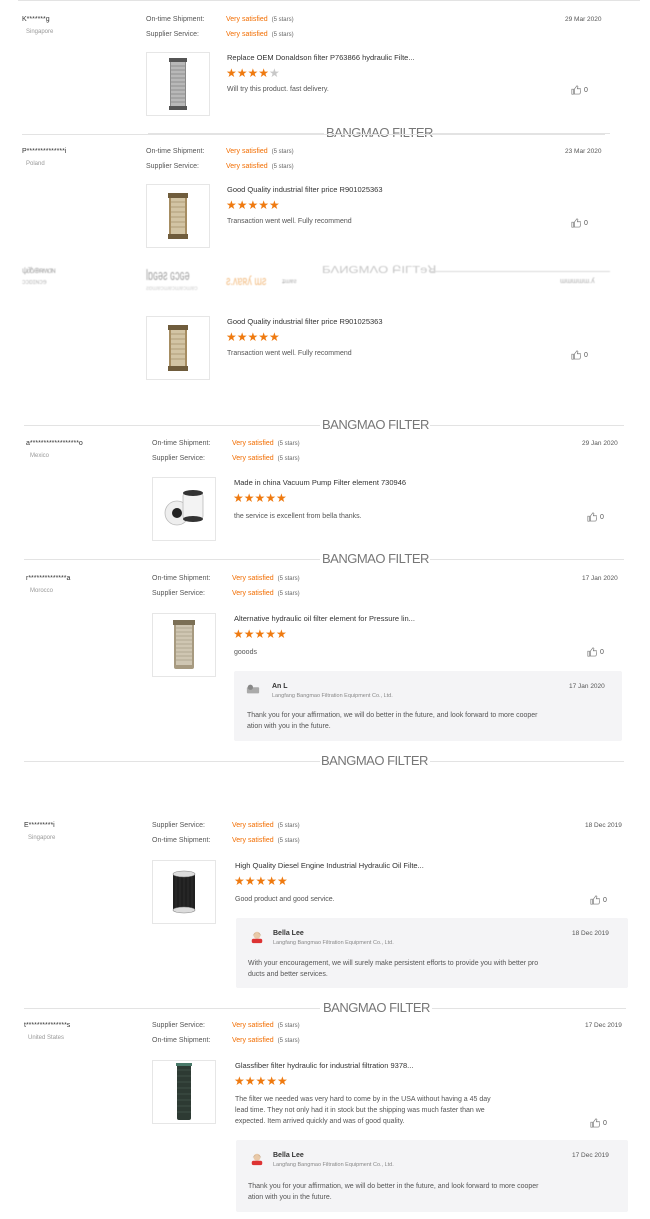 This screenshot has width=650, height=1219. What do you see at coordinates (245, 652) in the screenshot?
I see `review-comment: gooods` at bounding box center [245, 652].